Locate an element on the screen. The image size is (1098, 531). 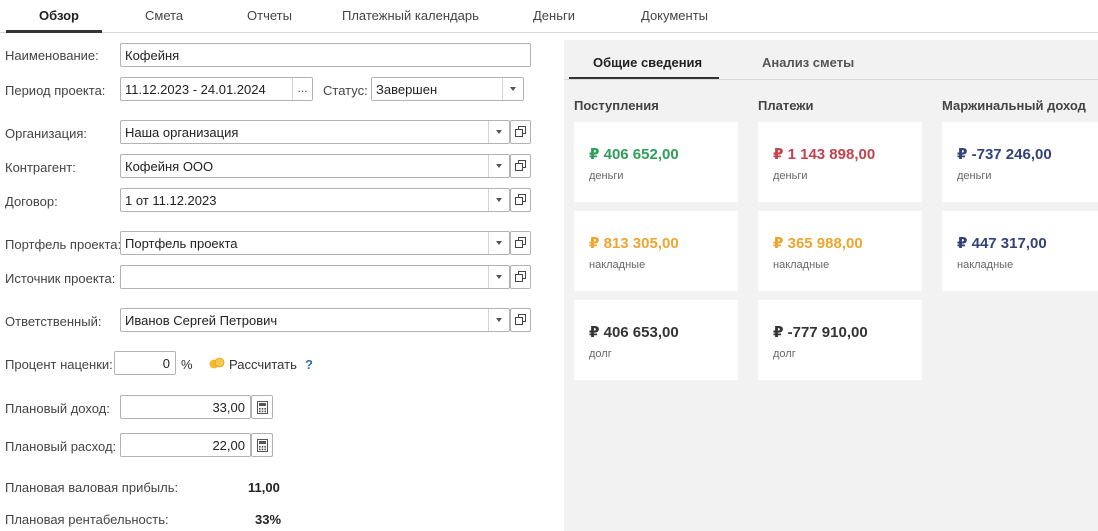
calculate-label: Рассчитать is located at coordinates (263, 364).